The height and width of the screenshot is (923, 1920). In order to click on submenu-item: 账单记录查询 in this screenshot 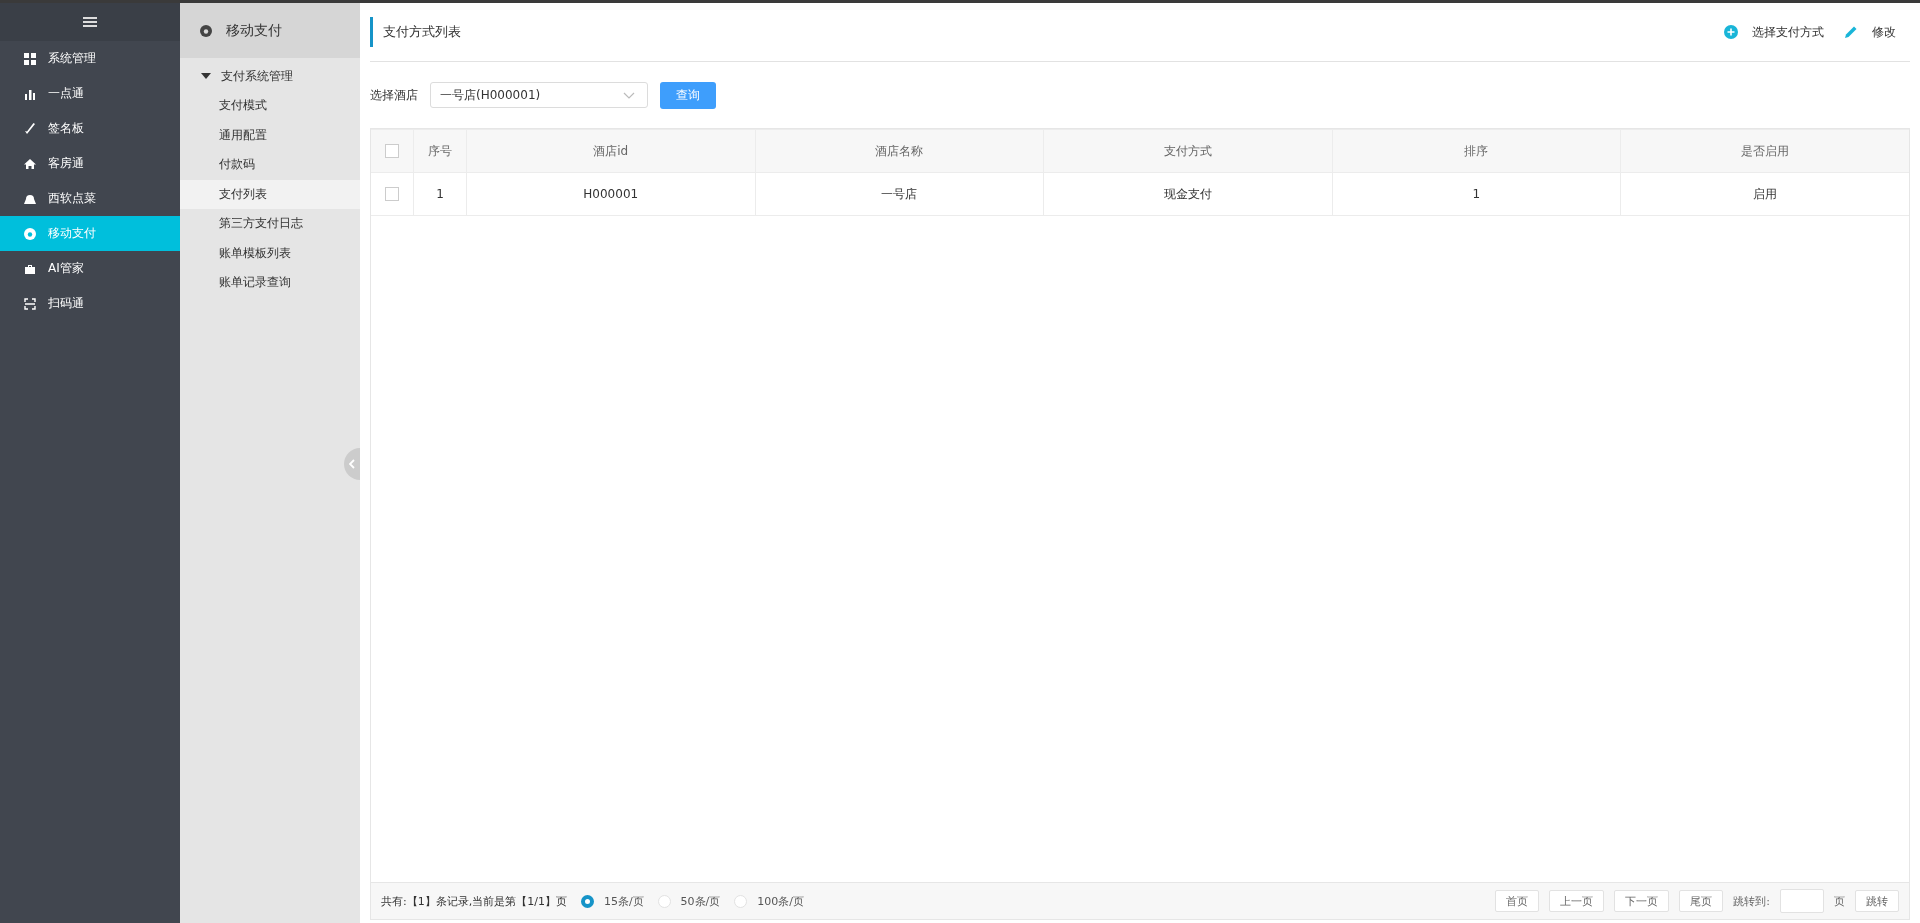, I will do `click(270, 283)`.